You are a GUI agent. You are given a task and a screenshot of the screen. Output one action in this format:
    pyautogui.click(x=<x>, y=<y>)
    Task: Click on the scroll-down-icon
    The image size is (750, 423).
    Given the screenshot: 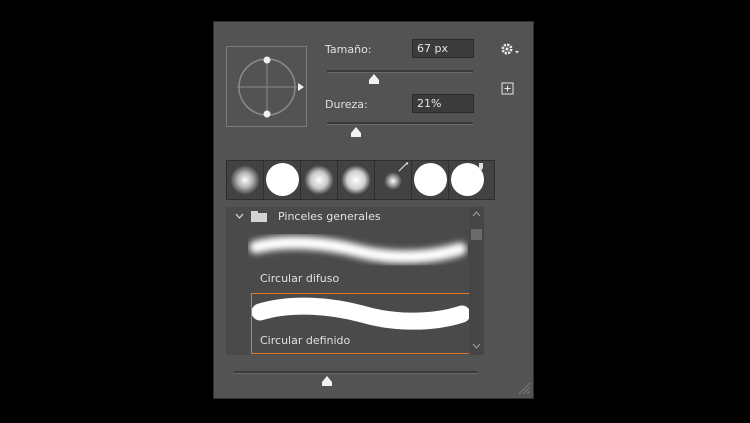 What is the action you would take?
    pyautogui.click(x=476, y=346)
    